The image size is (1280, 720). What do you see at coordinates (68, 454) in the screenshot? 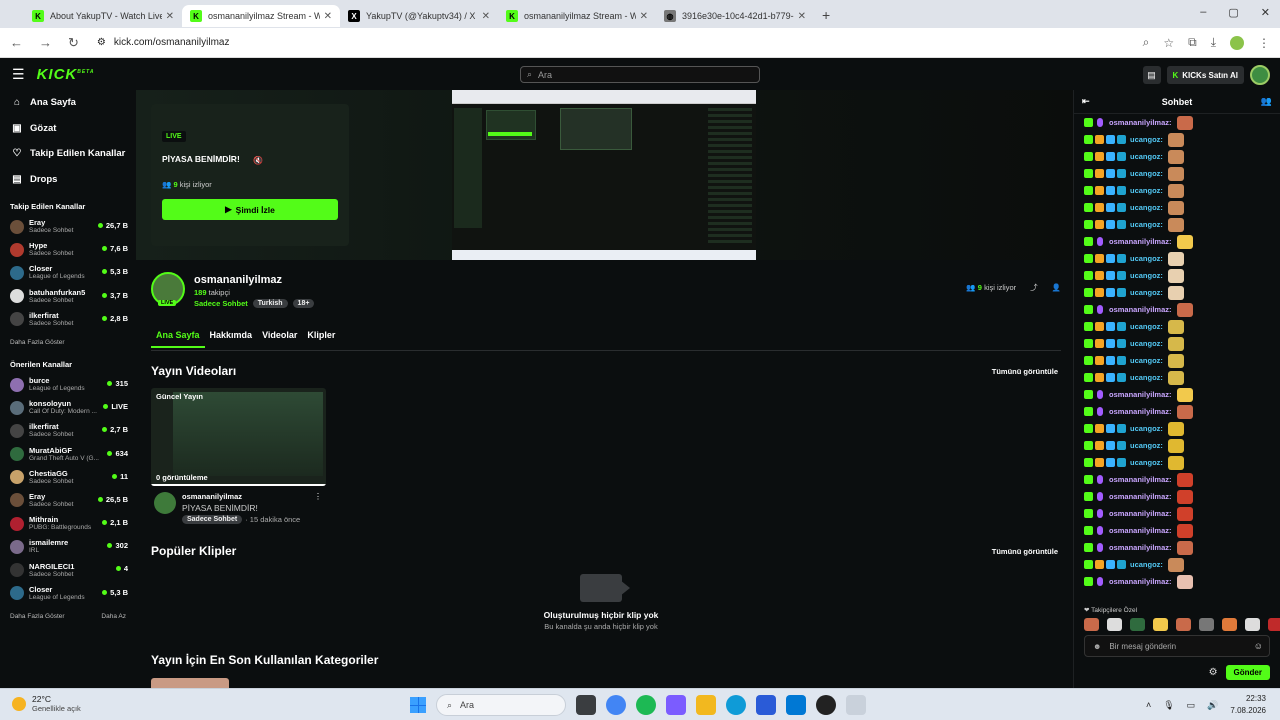
I see `sidebar-channel: MuratAbiGF Grand Theft Auto V (G... 634` at bounding box center [68, 454].